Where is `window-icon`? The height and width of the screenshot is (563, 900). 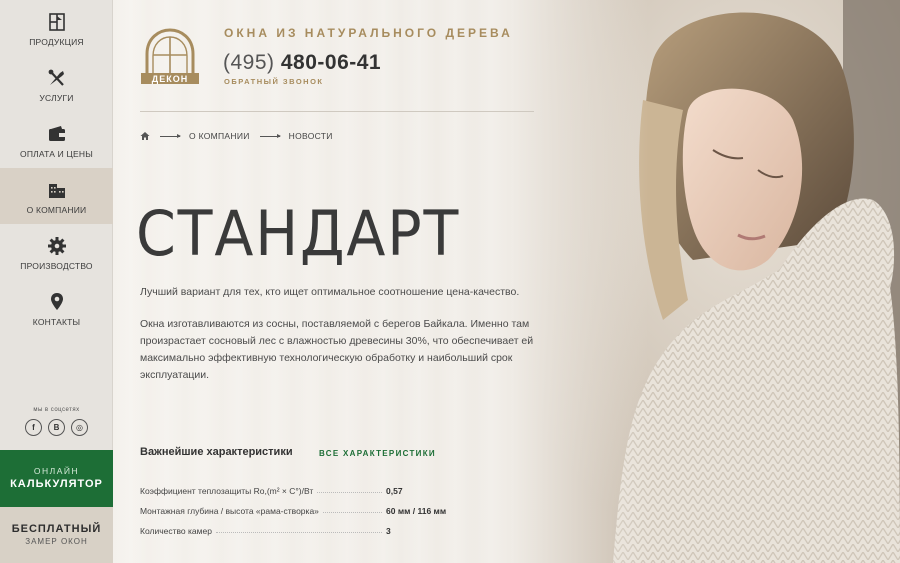 window-icon is located at coordinates (56, 22).